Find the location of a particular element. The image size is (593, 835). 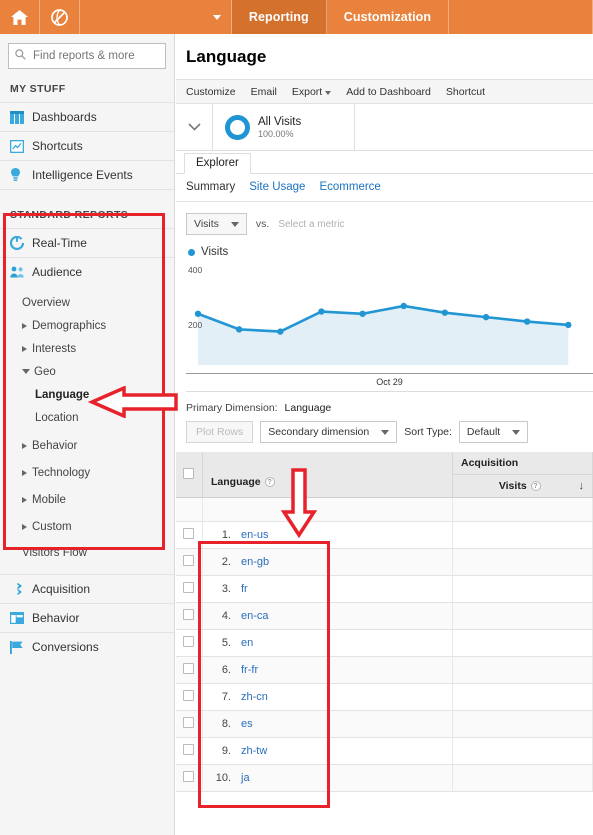

sidebar-item-label: Audience is located at coordinates (57, 272).